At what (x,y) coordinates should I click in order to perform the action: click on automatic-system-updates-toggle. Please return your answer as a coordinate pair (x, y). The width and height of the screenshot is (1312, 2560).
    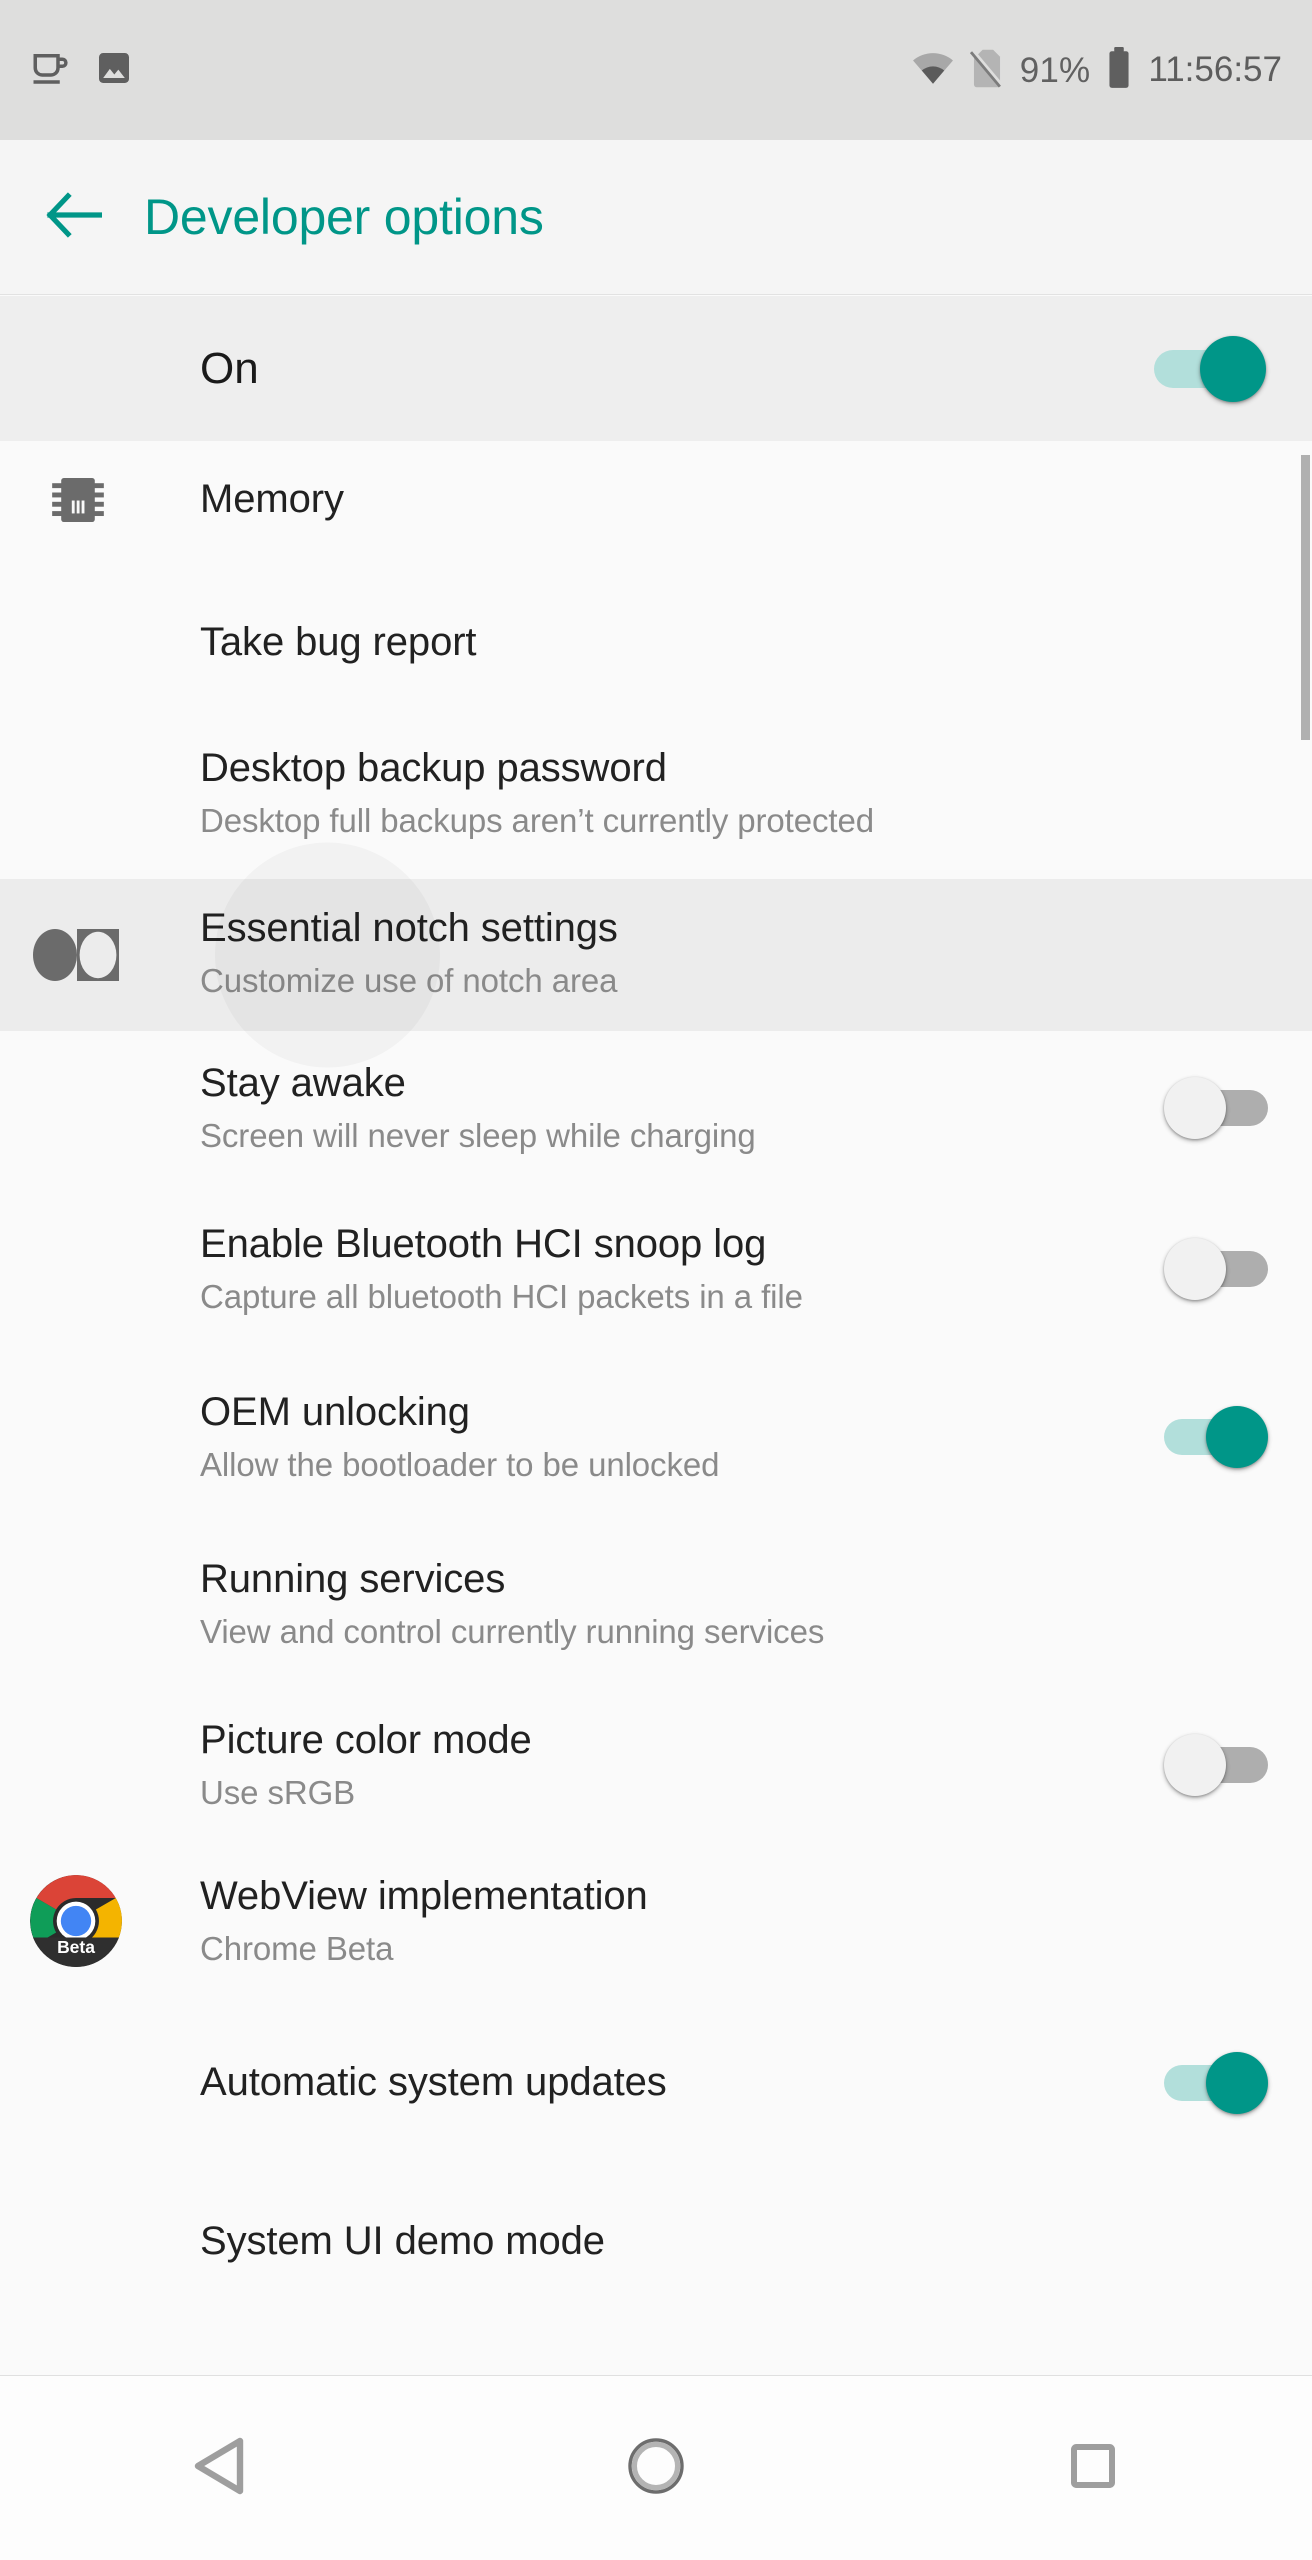
    Looking at the image, I should click on (1216, 2083).